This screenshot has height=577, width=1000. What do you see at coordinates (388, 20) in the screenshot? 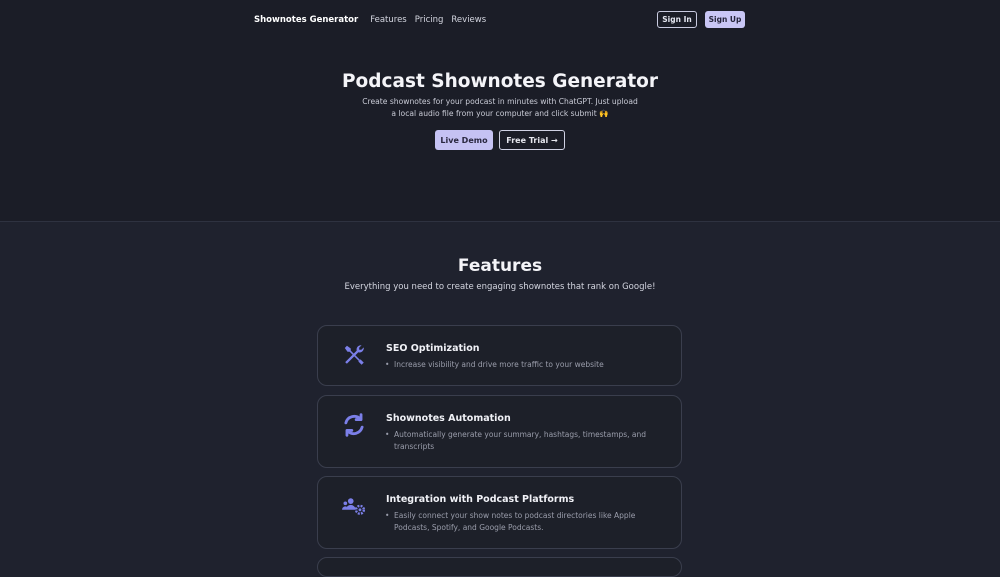
I see `nav-link-features: Features` at bounding box center [388, 20].